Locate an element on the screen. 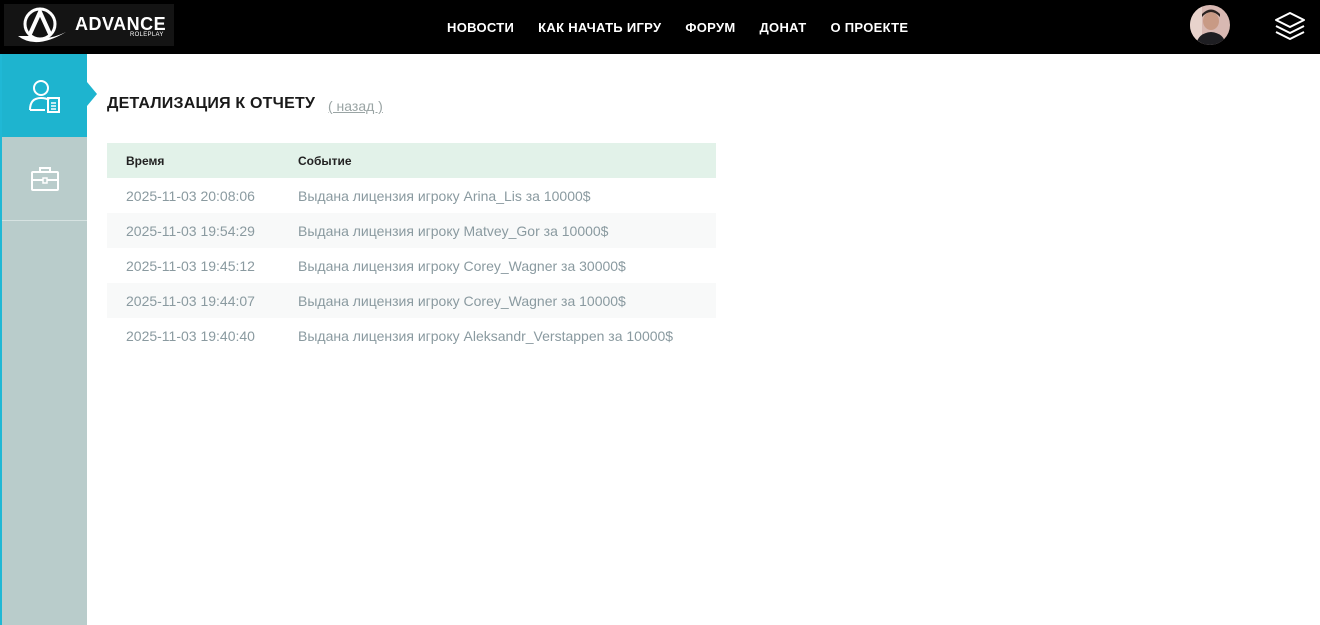  sidebar is located at coordinates (48, 339).